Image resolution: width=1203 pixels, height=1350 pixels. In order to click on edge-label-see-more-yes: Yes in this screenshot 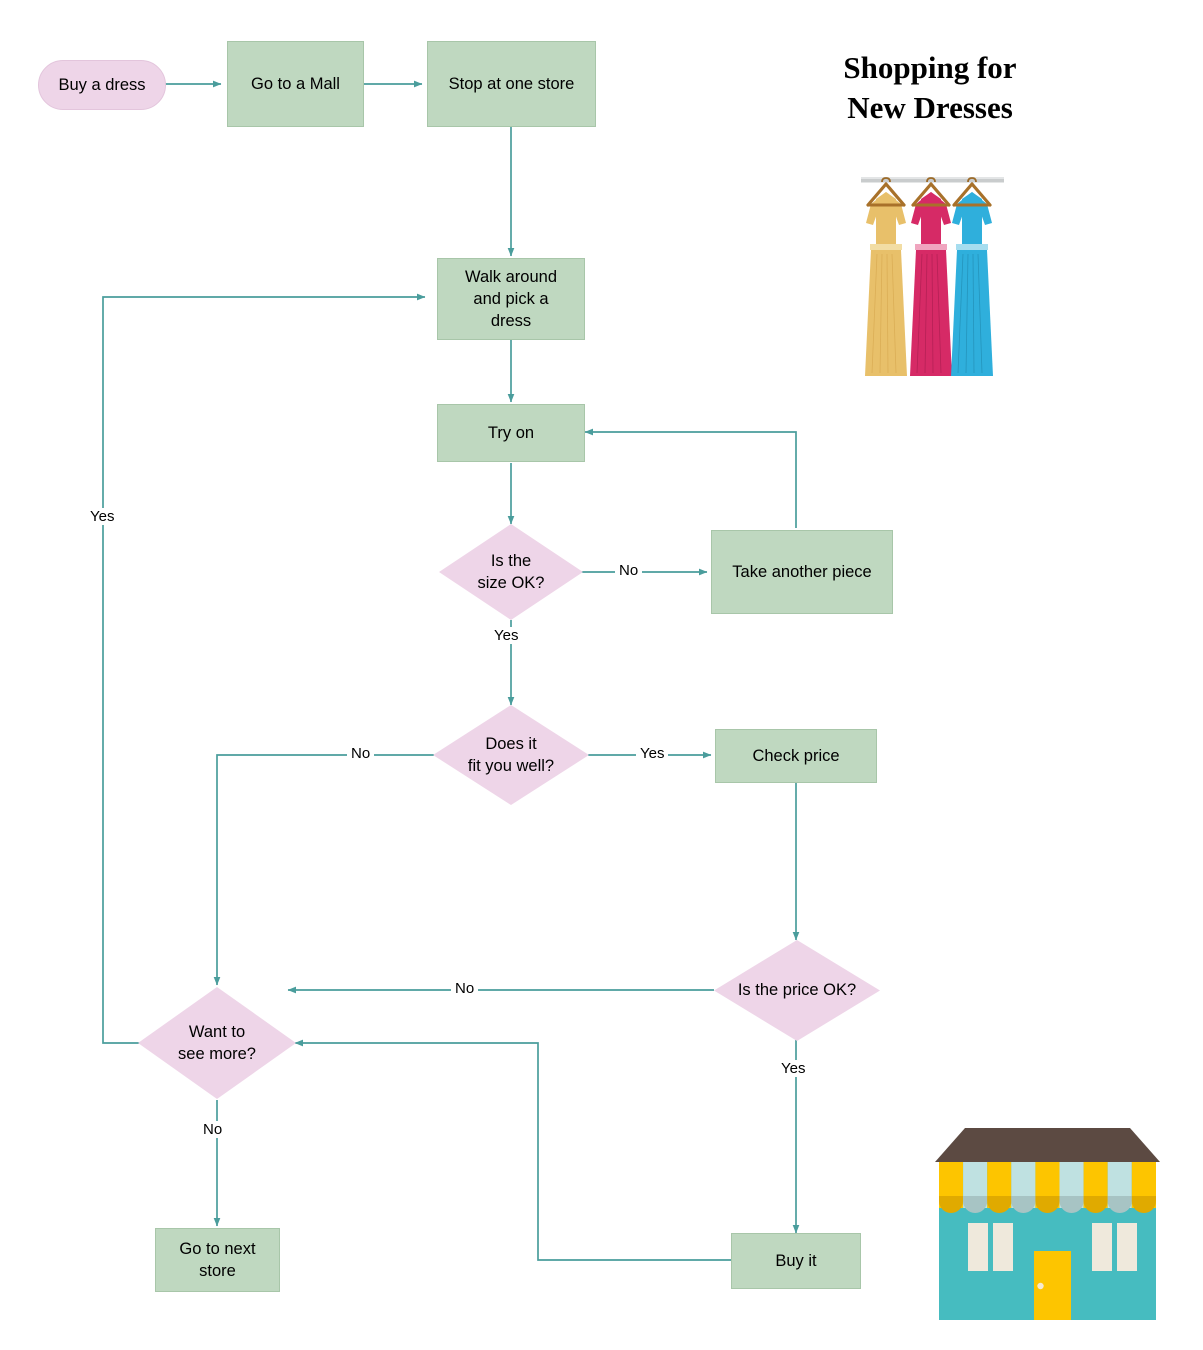, I will do `click(102, 516)`.